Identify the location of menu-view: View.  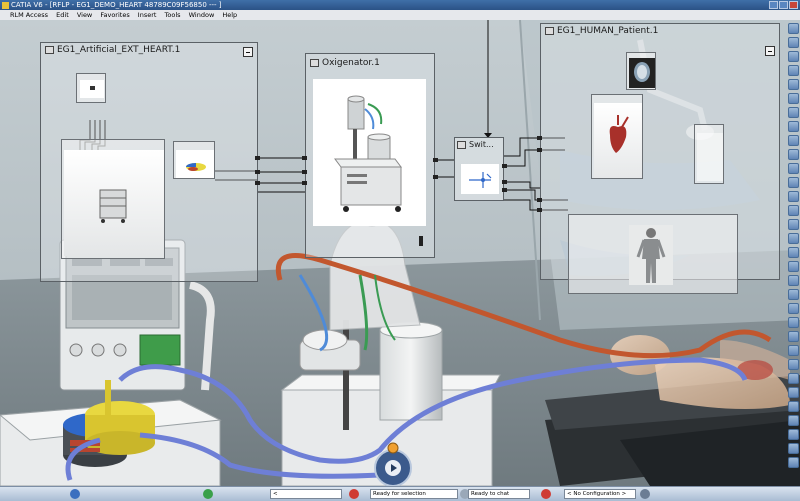
(84, 15).